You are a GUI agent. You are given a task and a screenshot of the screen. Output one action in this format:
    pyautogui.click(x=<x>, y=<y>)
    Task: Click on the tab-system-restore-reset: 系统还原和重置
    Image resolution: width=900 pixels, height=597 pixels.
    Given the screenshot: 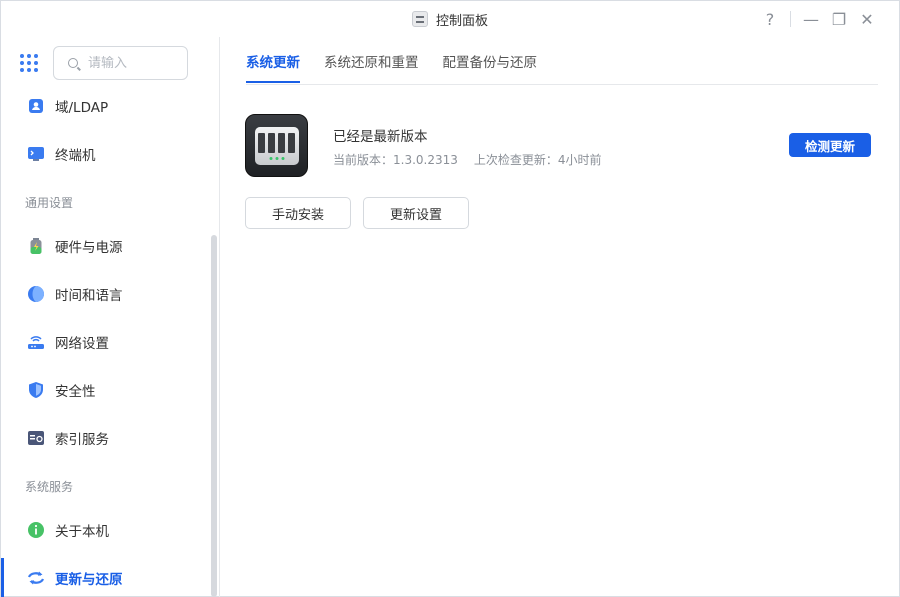 What is the action you would take?
    pyautogui.click(x=371, y=61)
    